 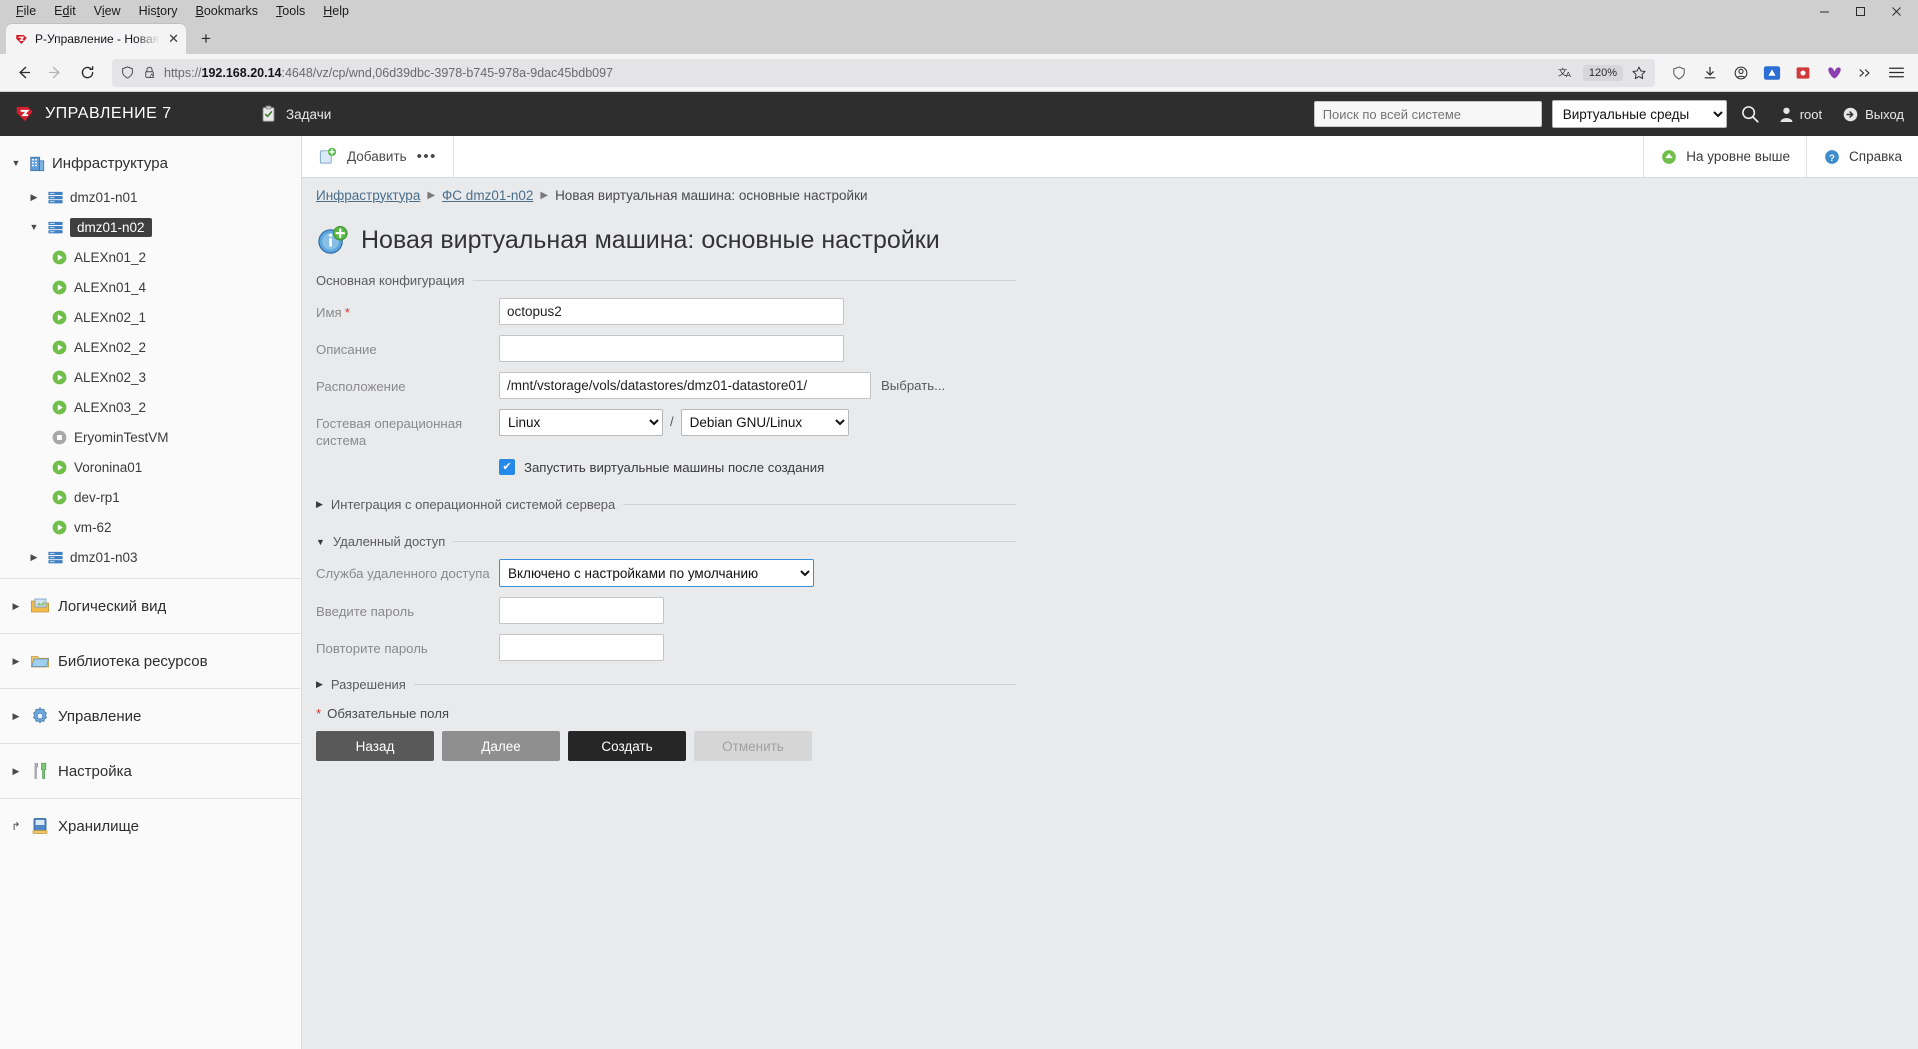 I want to click on tree-item-dmz01-n02: ▼ dmz01-n02, so click(x=150, y=227).